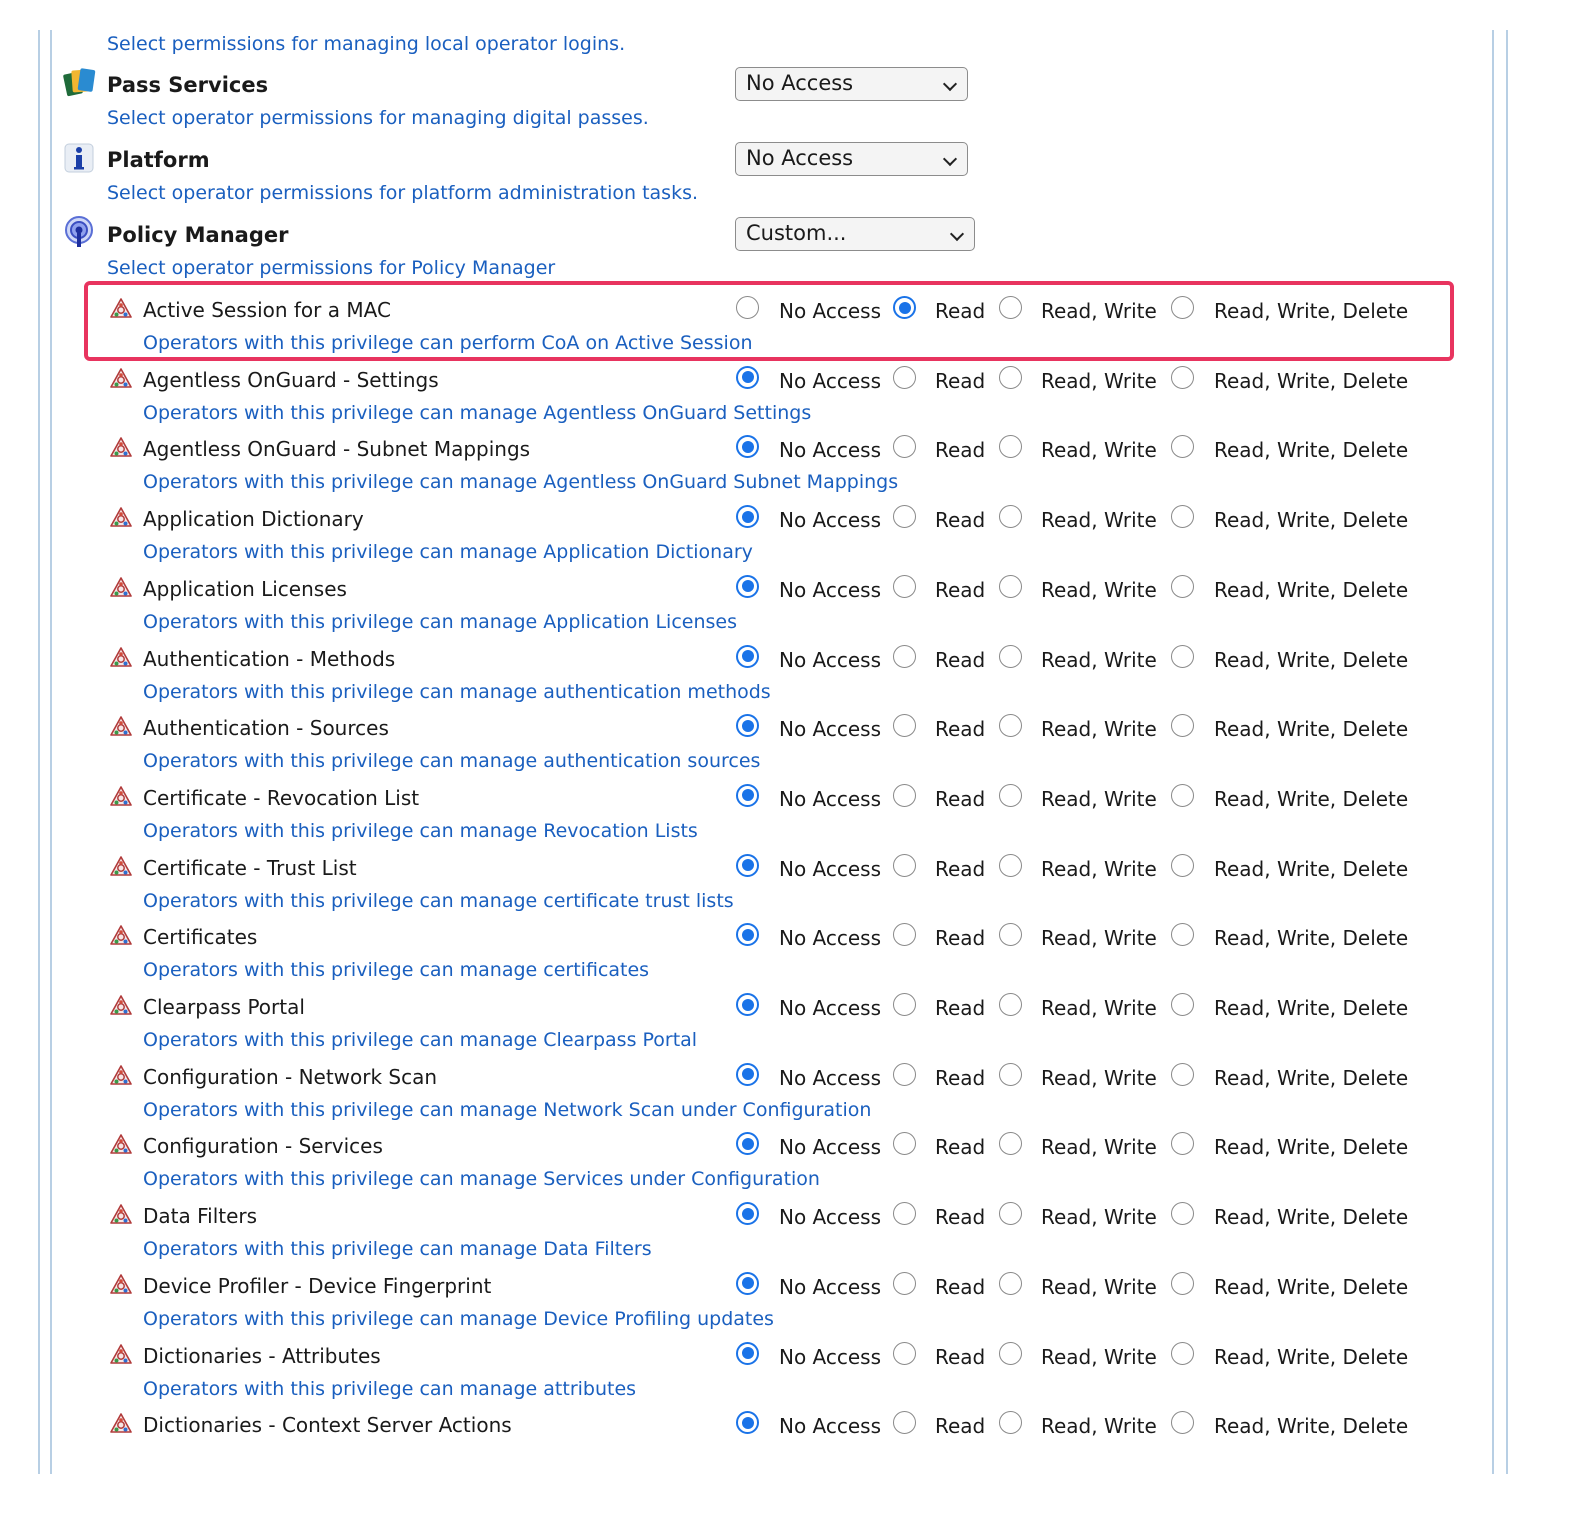  I want to click on platform-select: No Access, so click(851, 159).